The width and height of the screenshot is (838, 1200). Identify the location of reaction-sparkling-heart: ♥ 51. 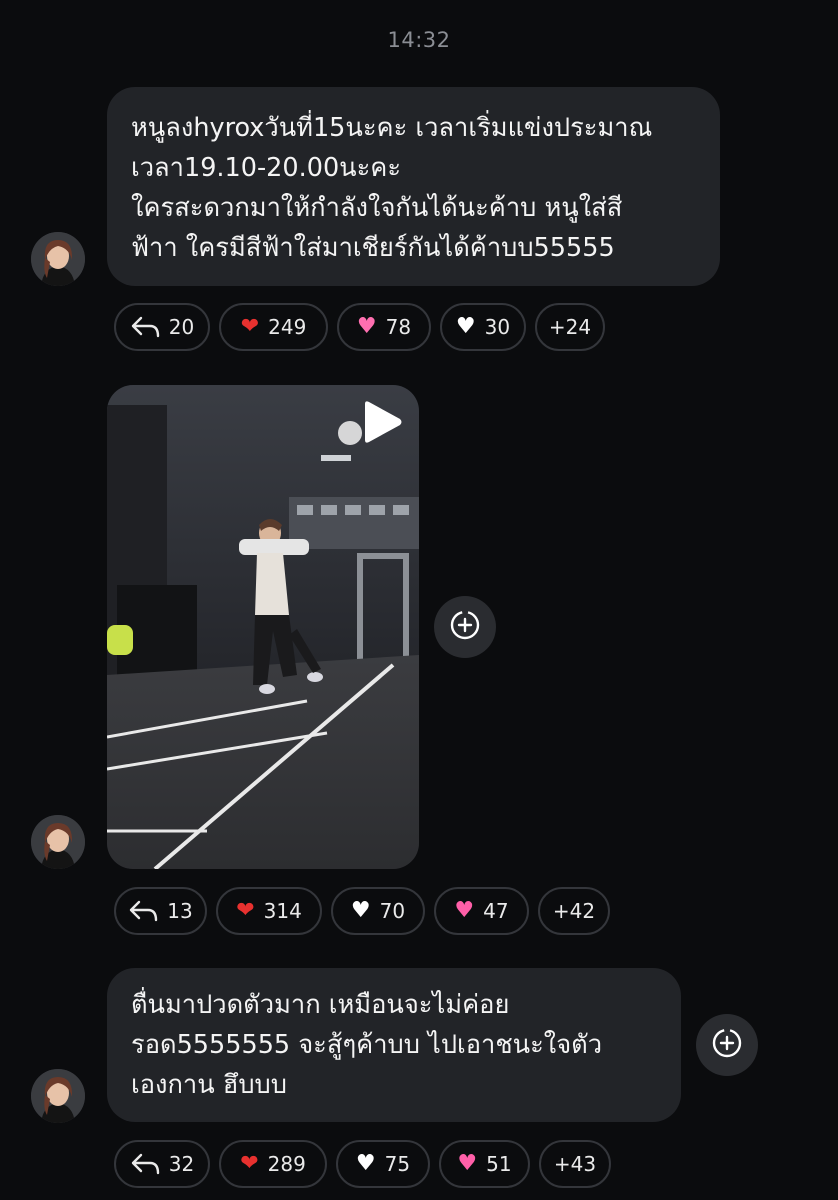
(484, 1164).